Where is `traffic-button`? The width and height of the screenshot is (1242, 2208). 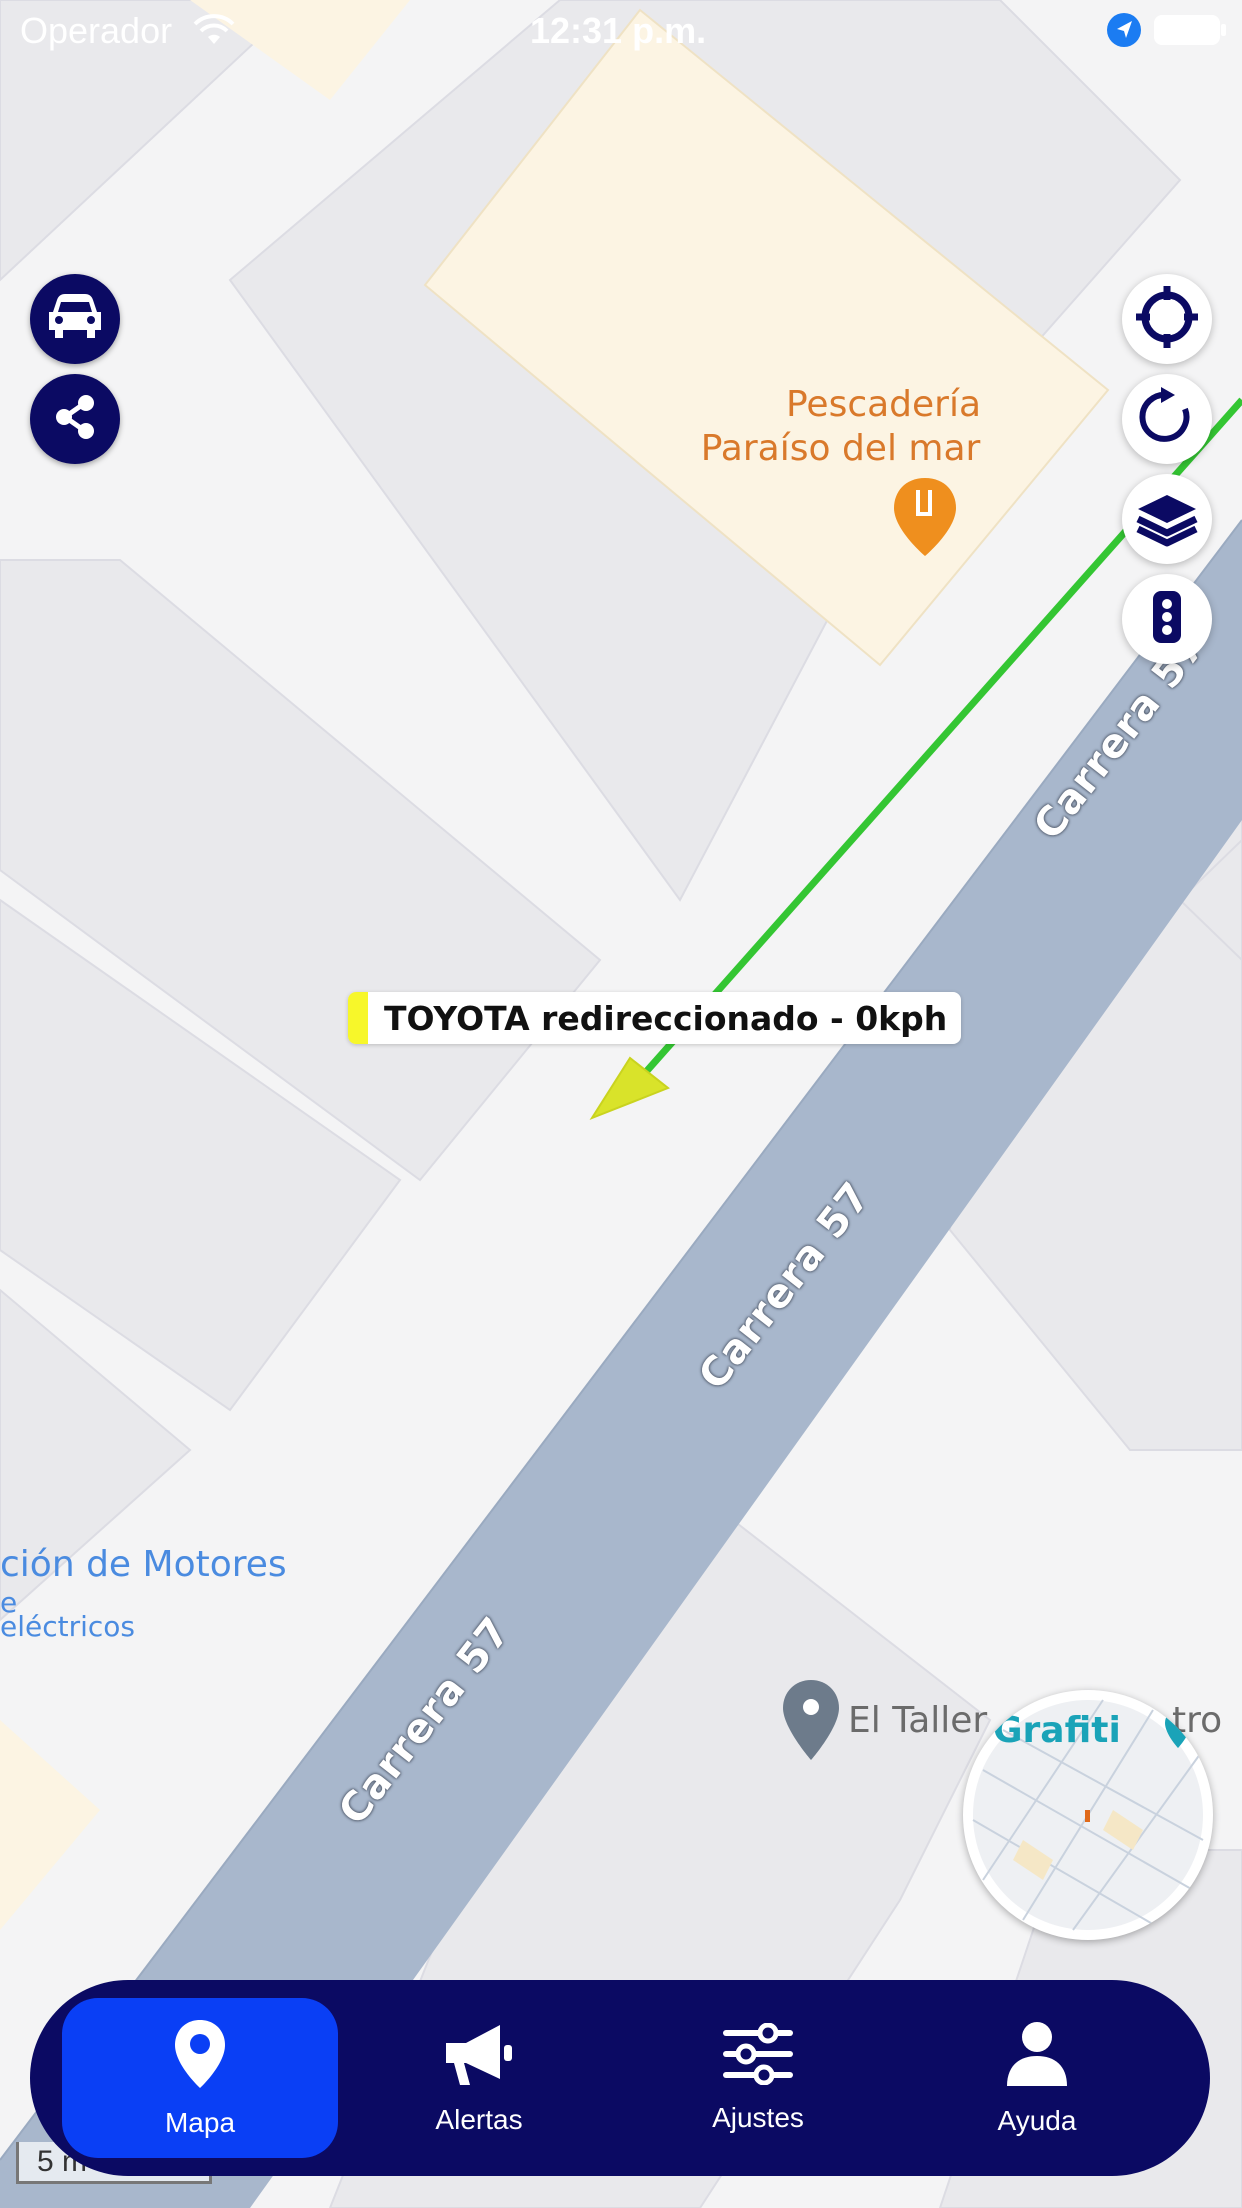
traffic-button is located at coordinates (1167, 619).